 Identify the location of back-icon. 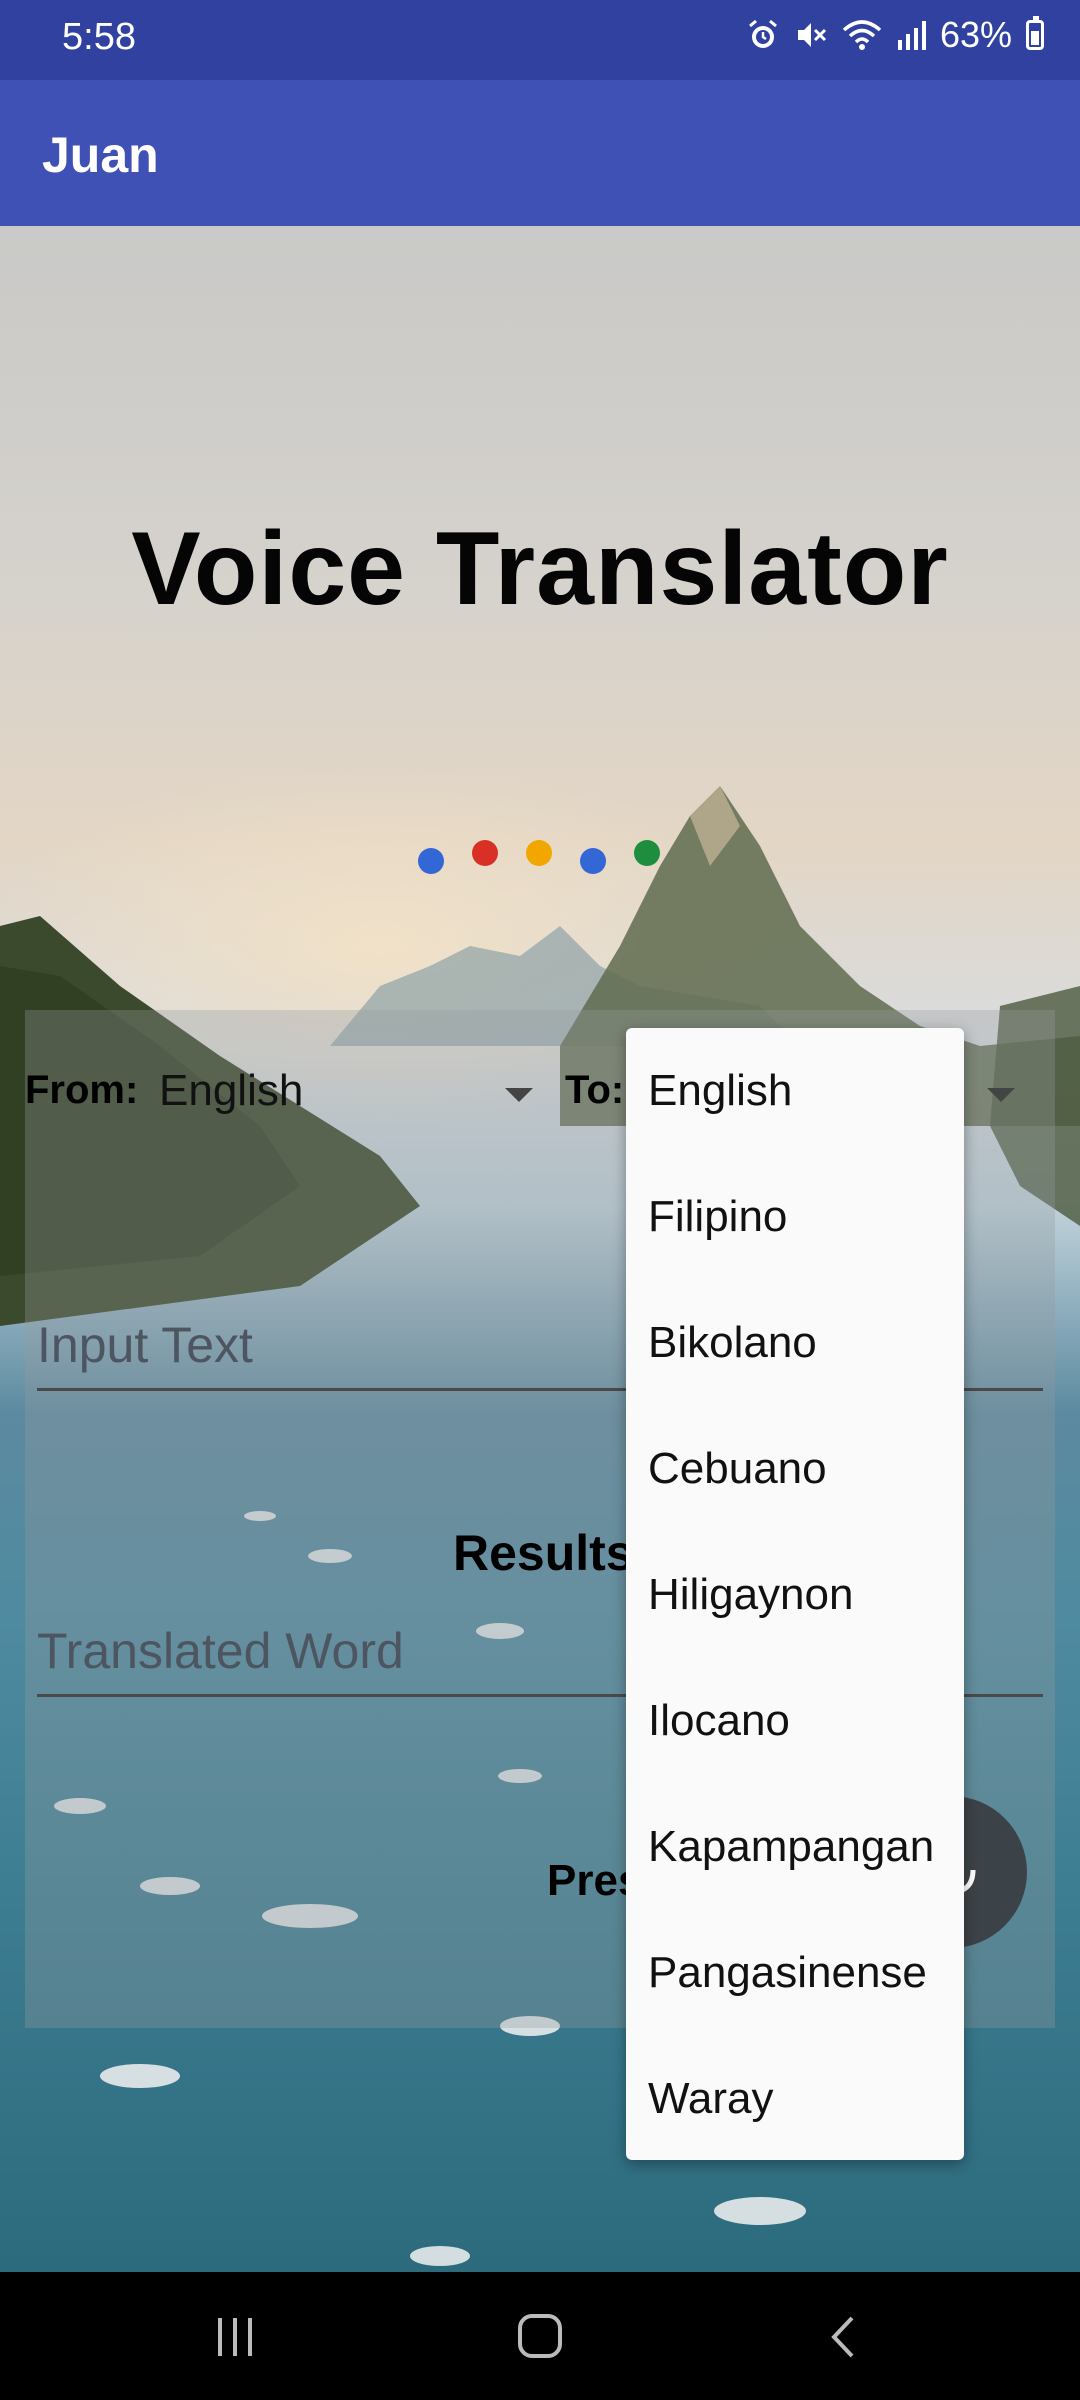
(845, 2337).